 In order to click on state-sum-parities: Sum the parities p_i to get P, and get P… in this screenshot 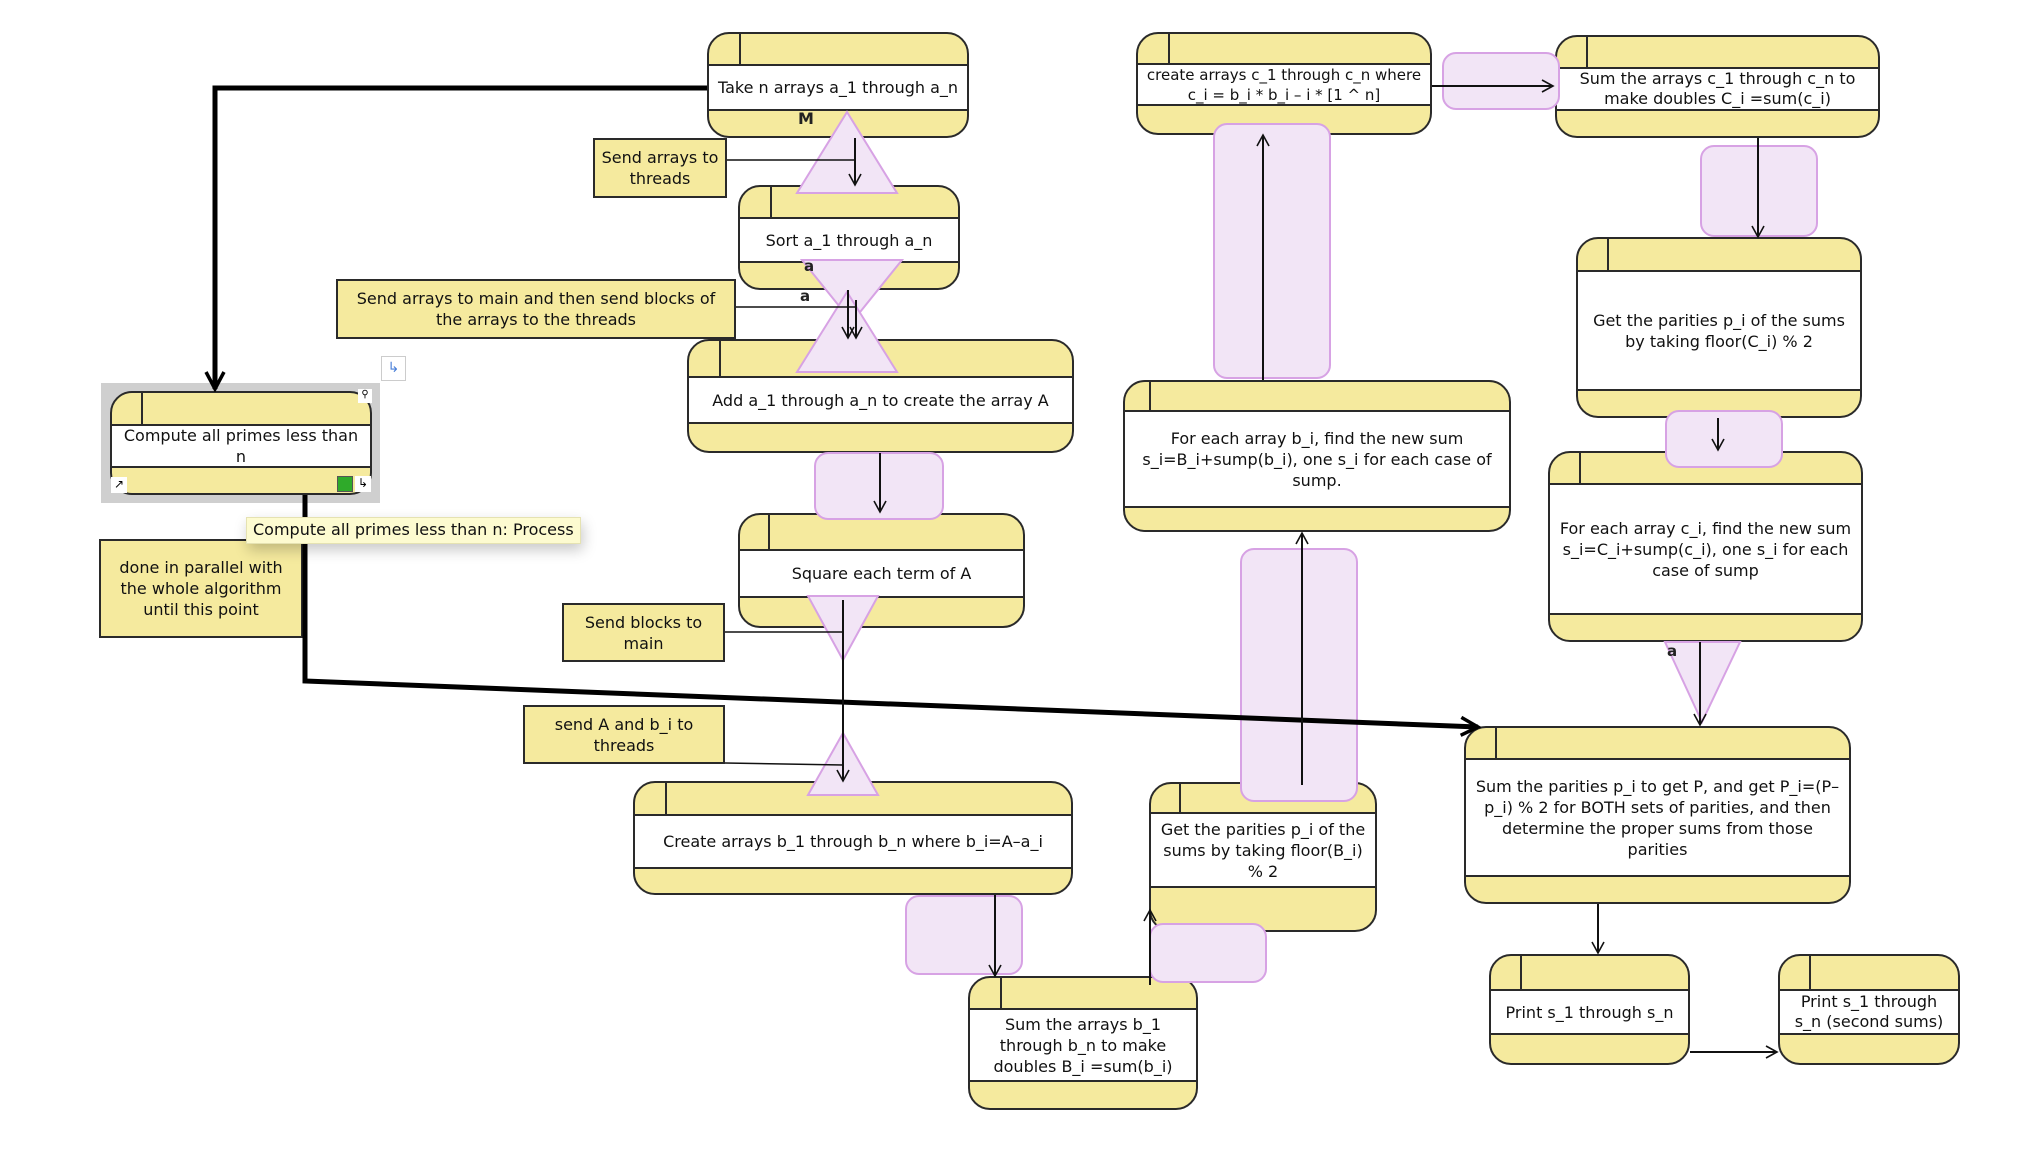, I will do `click(1657, 815)`.